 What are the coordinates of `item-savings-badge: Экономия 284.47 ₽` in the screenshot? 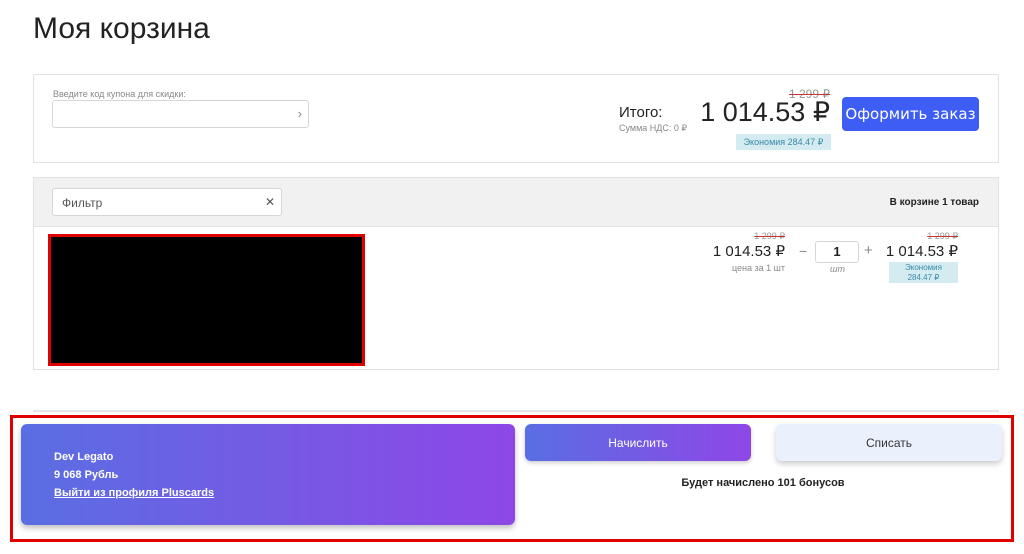 It's located at (923, 272).